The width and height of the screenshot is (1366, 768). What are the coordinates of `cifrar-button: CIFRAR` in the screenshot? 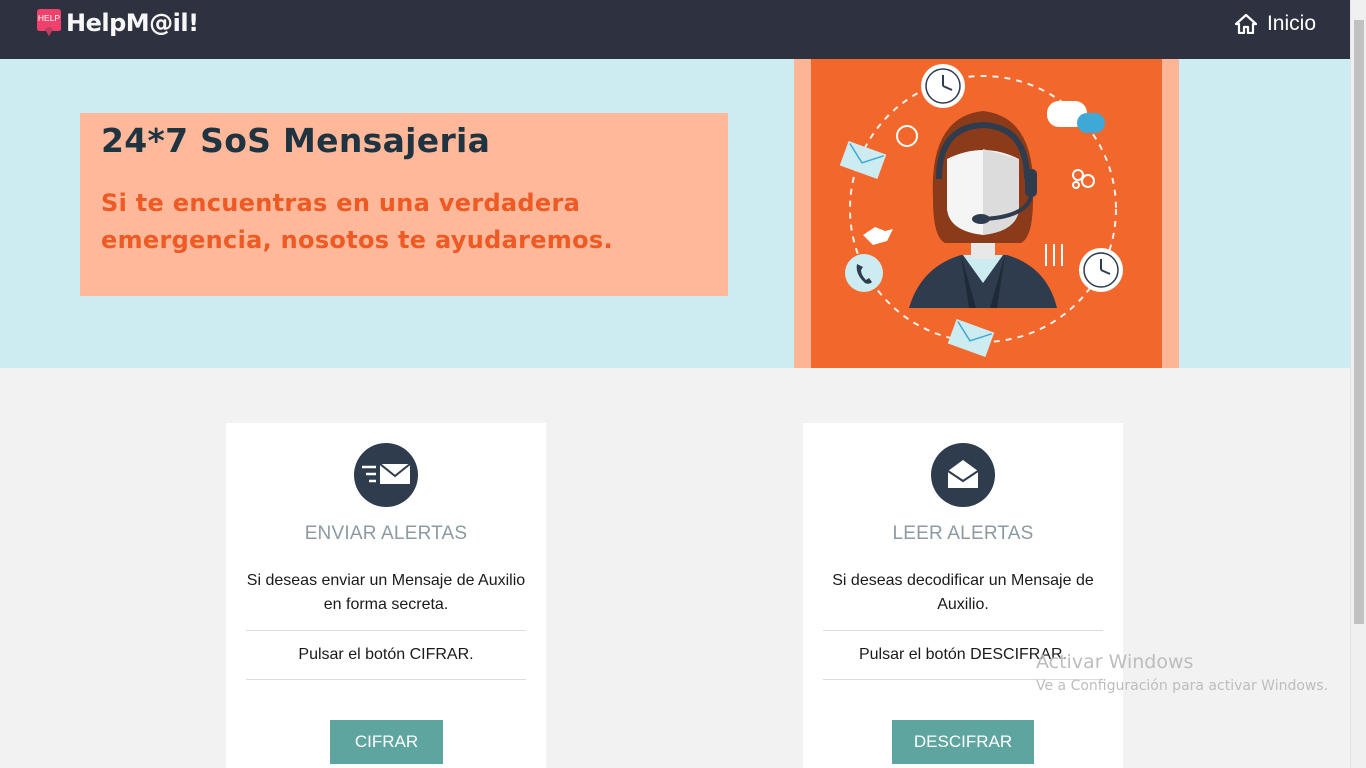 It's located at (386, 742).